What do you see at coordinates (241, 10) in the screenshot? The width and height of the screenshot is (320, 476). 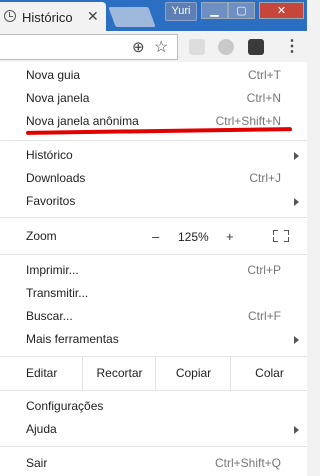 I see `maximize-button: ▢` at bounding box center [241, 10].